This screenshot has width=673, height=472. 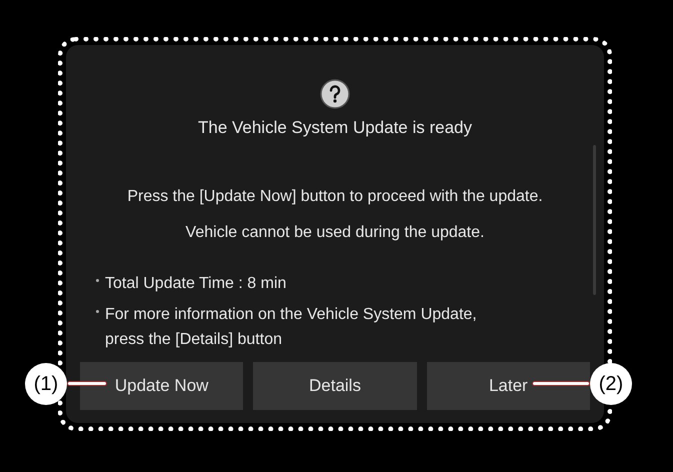 What do you see at coordinates (162, 386) in the screenshot?
I see `dialog-button: Update Now` at bounding box center [162, 386].